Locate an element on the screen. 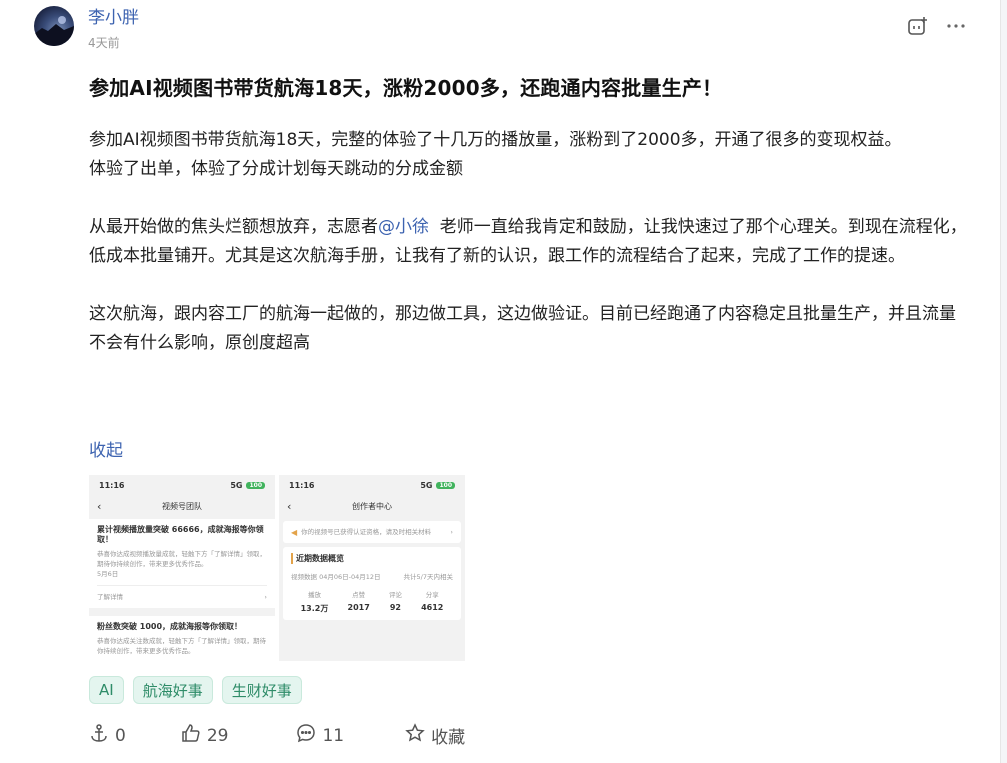 The width and height of the screenshot is (1007, 763). mention-link: @小徐 is located at coordinates (403, 227).